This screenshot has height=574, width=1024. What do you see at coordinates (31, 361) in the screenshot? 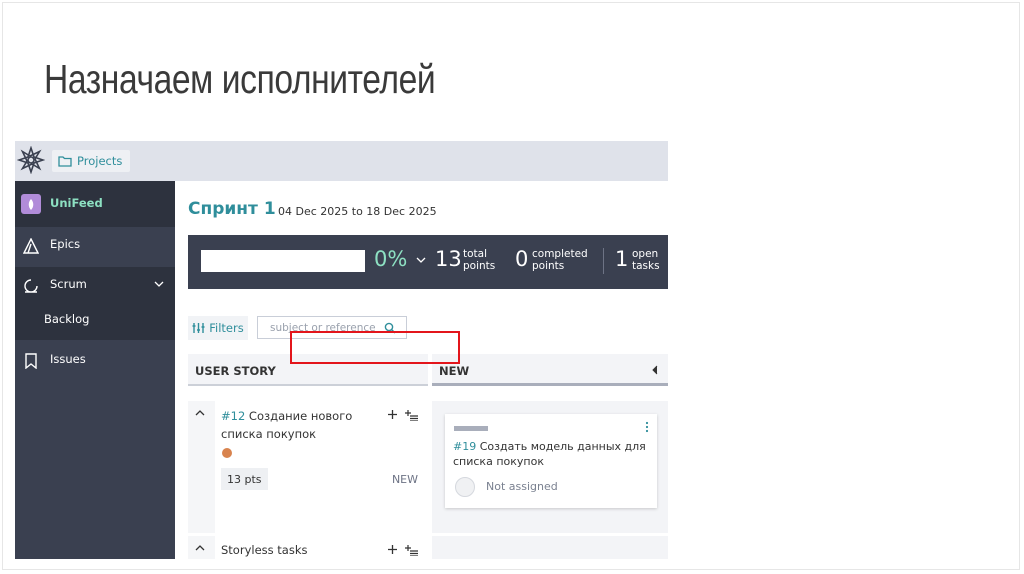
I see `bookmark-icon` at bounding box center [31, 361].